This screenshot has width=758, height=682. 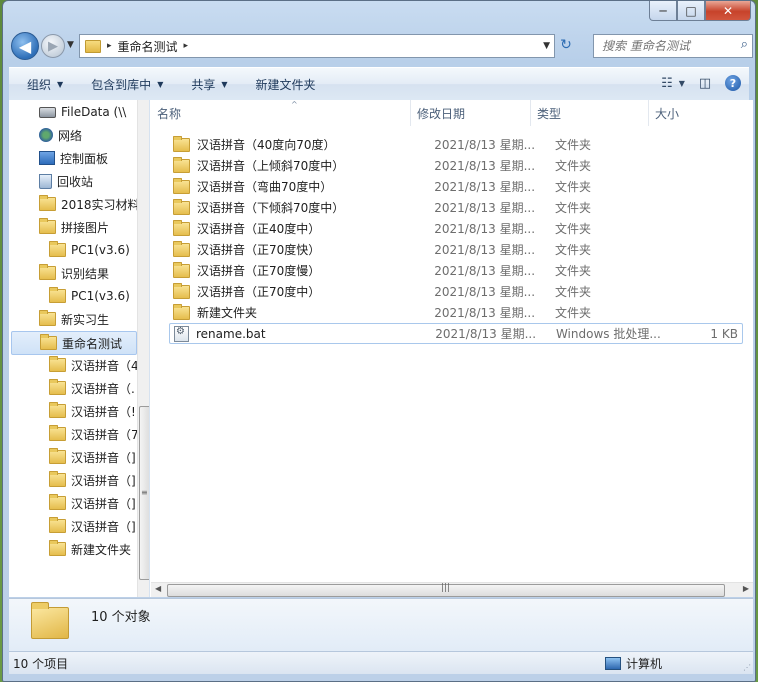 I want to click on refresh-button: ↻, so click(x=566, y=45).